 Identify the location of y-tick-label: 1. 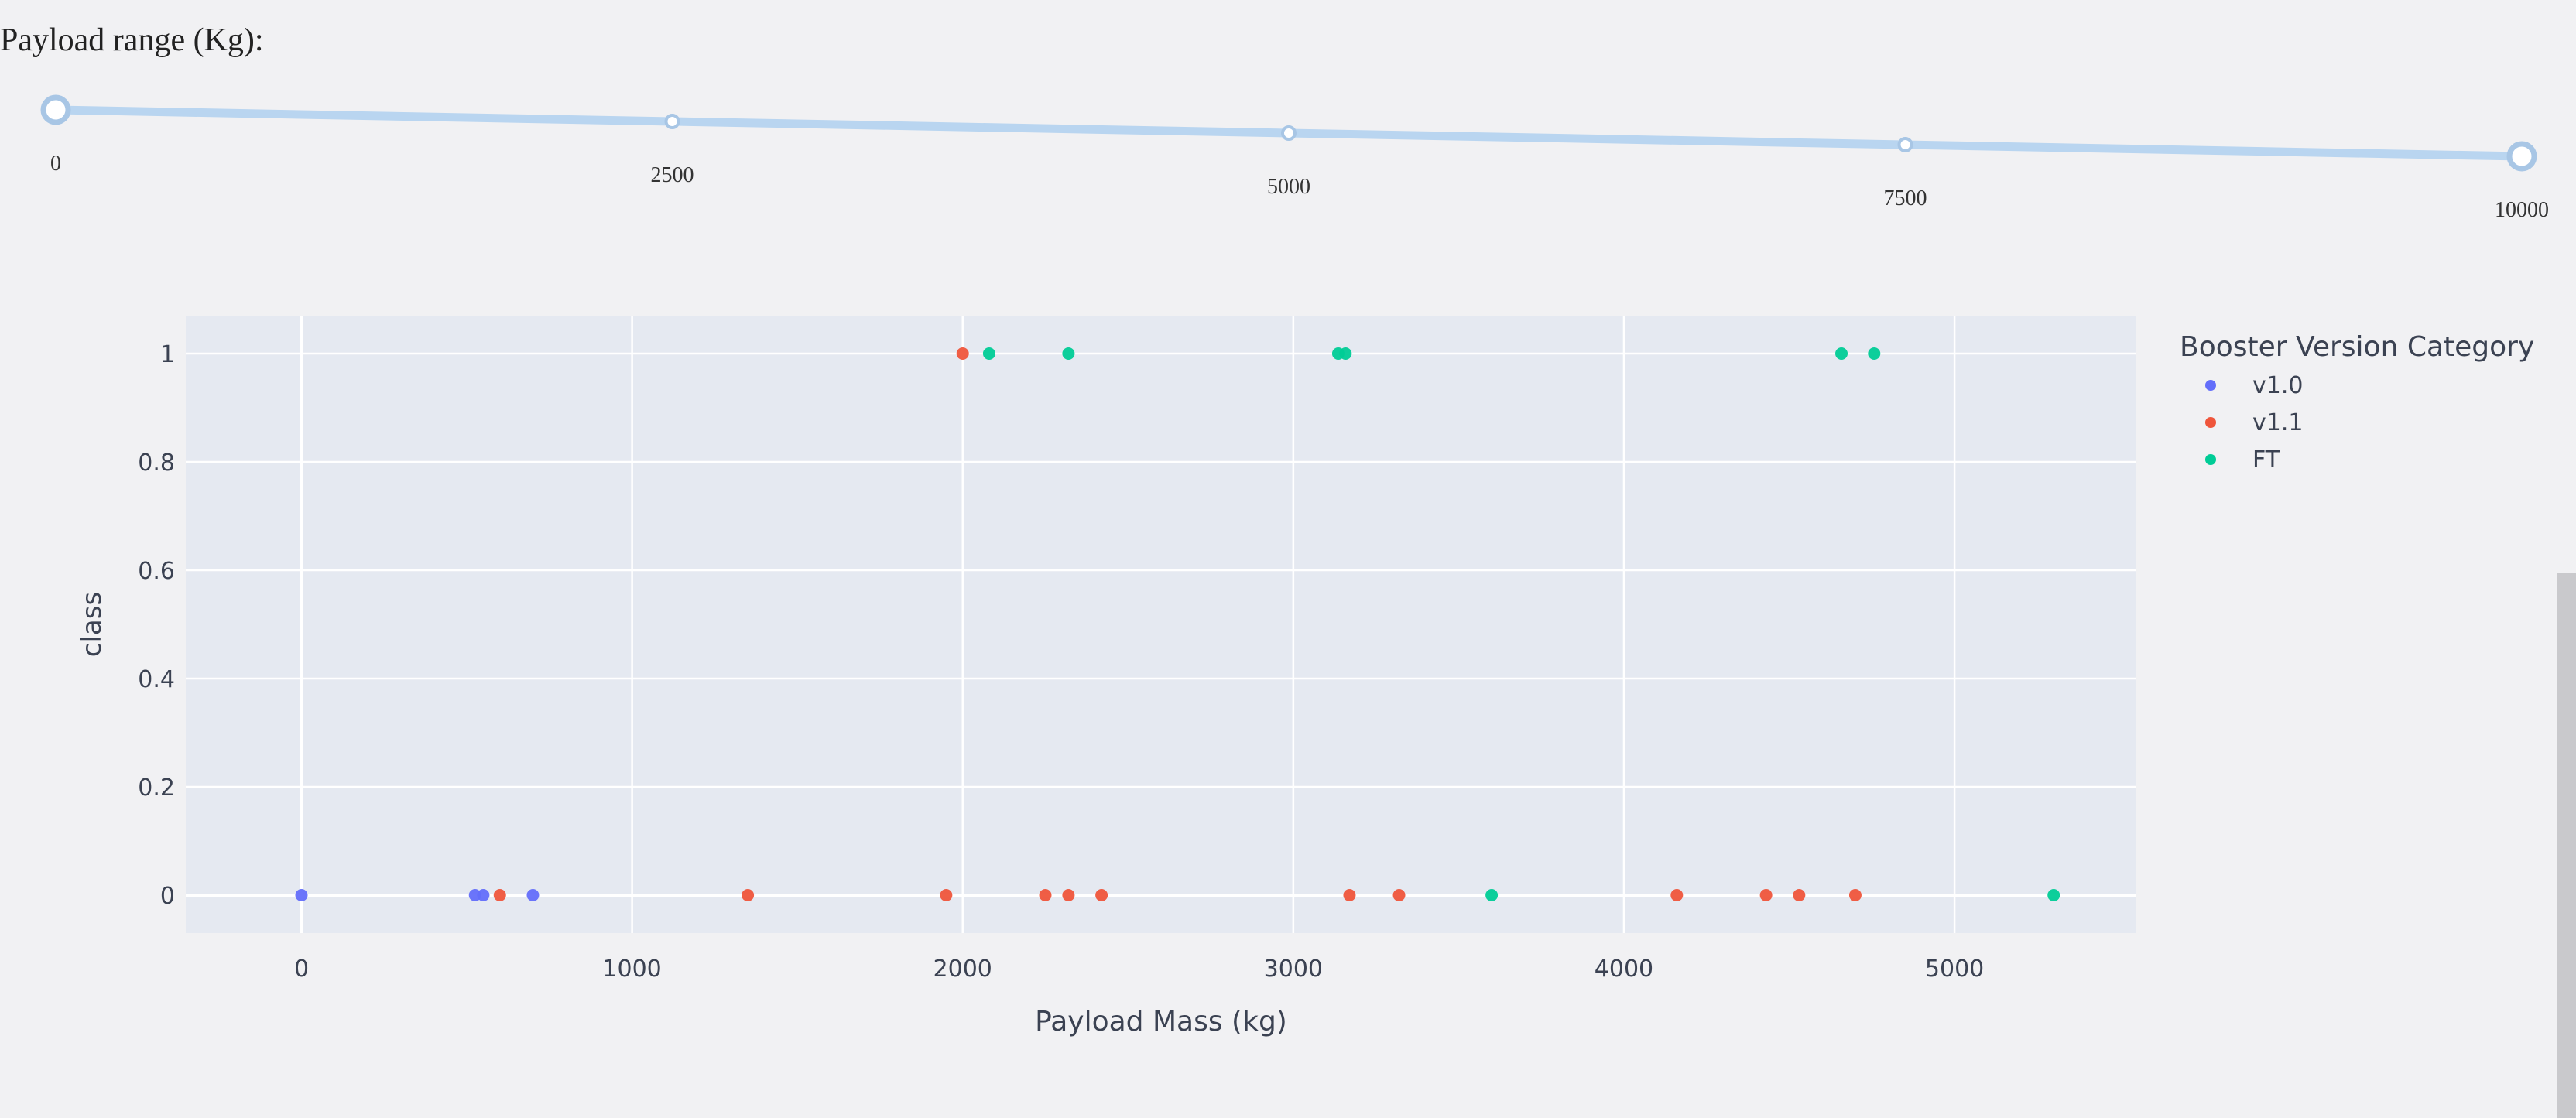
(167, 354).